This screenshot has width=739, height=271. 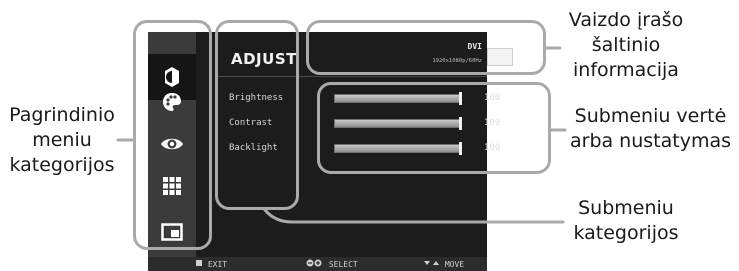 I want to click on annotation-submenu-value: Submeniu vertė arba nustatymas, so click(x=650, y=128).